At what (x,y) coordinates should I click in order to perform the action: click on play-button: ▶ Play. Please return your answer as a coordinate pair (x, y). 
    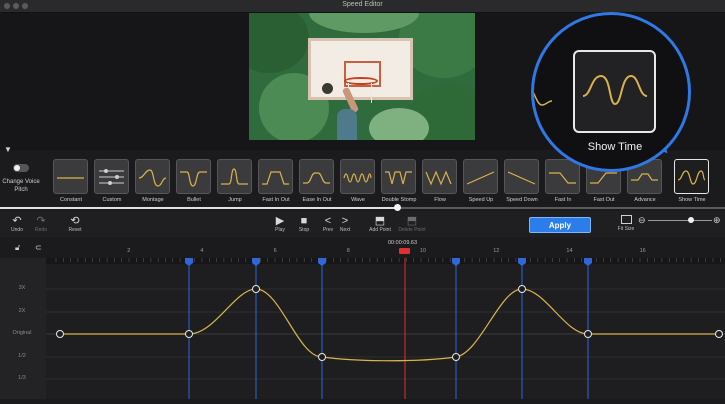
    Looking at the image, I should click on (280, 224).